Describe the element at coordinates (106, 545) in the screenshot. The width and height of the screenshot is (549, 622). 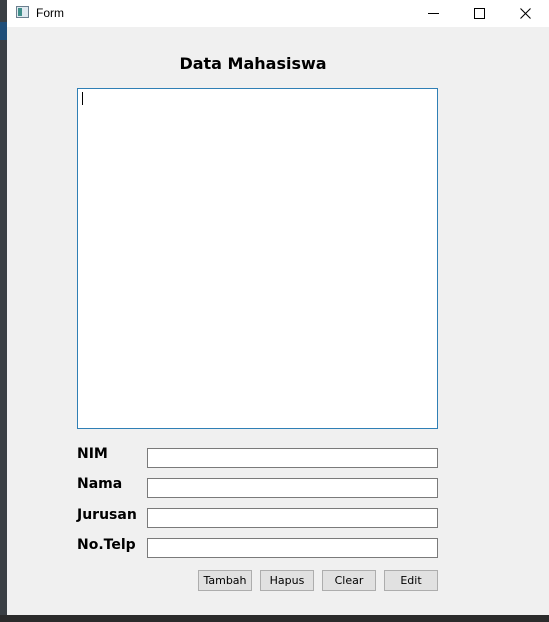
I see `no-telp-label: No.Telp` at that location.